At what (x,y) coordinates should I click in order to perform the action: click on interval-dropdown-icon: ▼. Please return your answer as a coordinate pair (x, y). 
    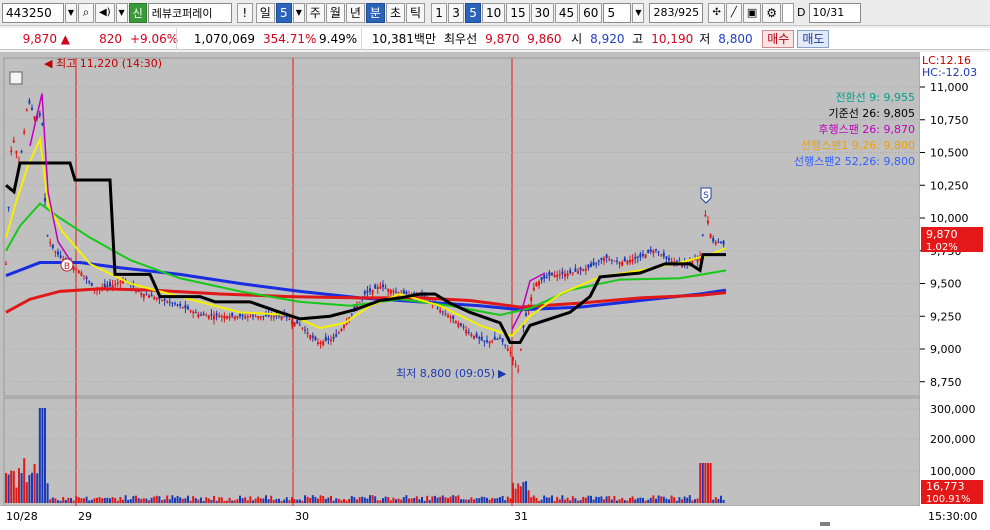
    Looking at the image, I should click on (638, 12).